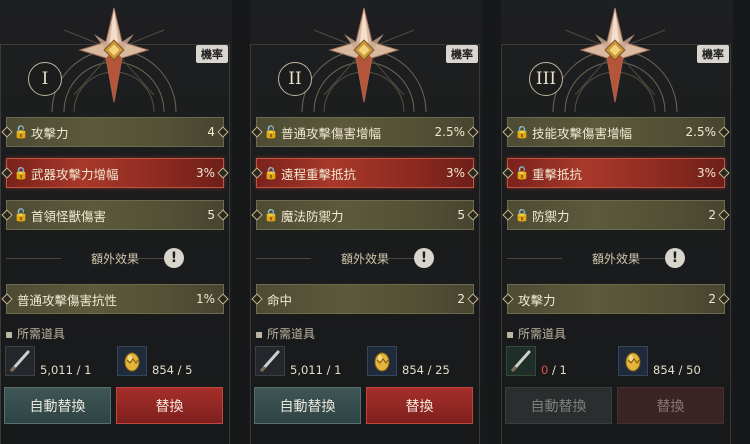 The width and height of the screenshot is (750, 444). I want to click on stat-name: 普通攻擊傷害抗性, so click(67, 300).